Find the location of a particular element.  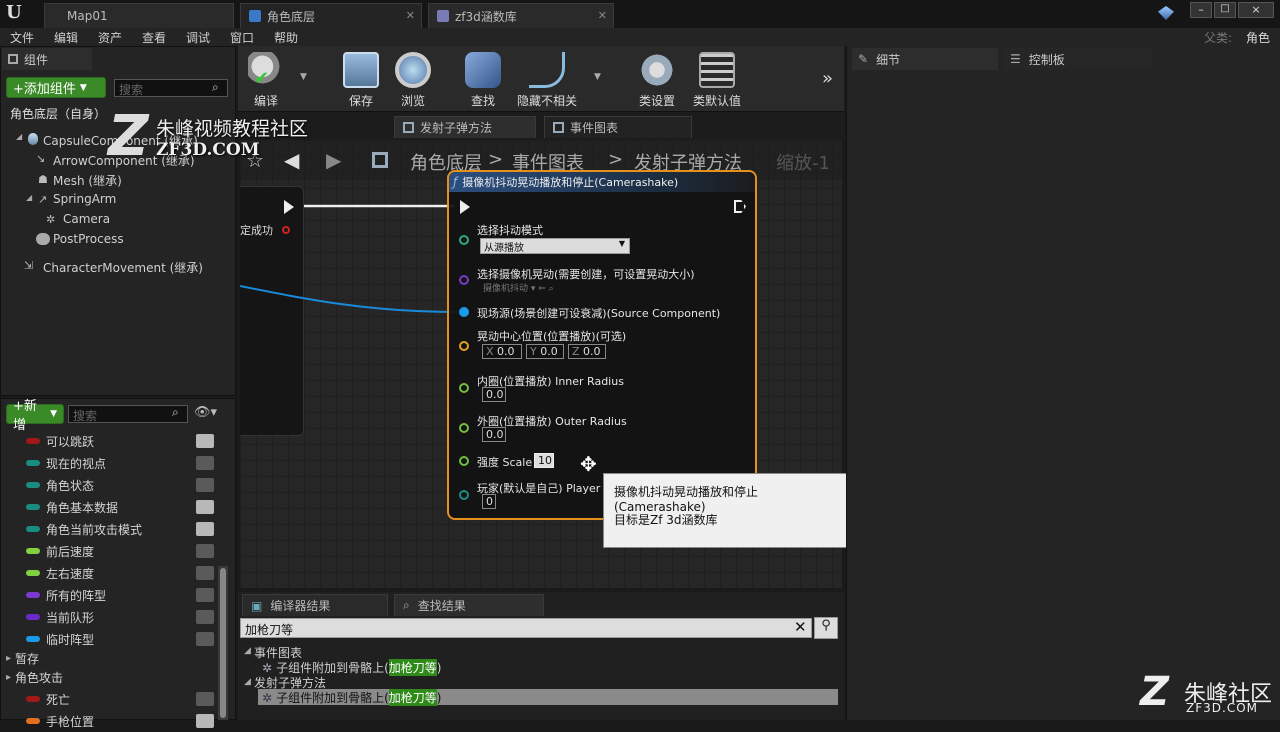

variable-category: ▸ 角色攻击 is located at coordinates (109, 677).